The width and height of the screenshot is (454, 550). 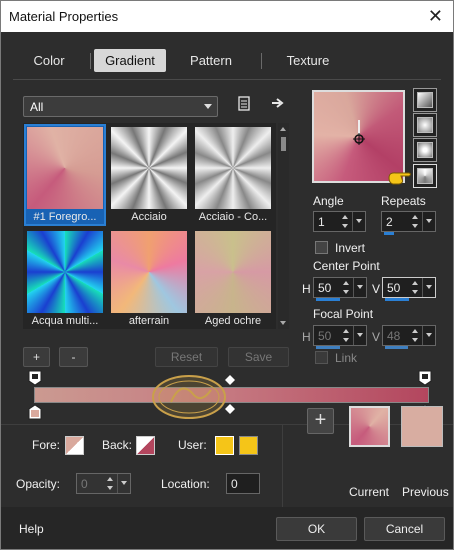 I want to click on window-title: Material Properties, so click(x=64, y=16).